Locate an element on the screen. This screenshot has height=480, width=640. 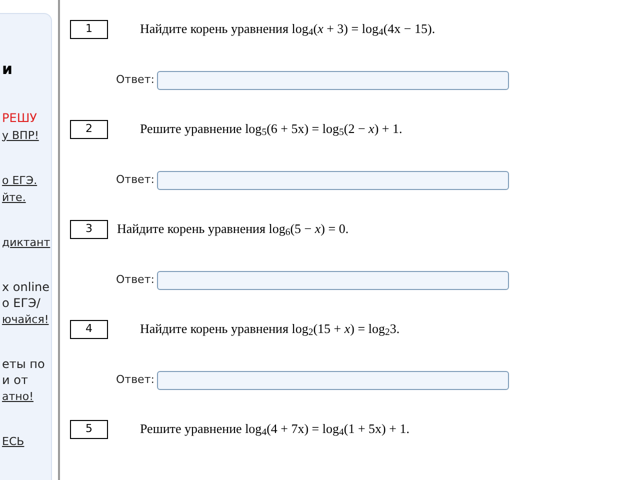
sidebar-link: атно! is located at coordinates (18, 396).